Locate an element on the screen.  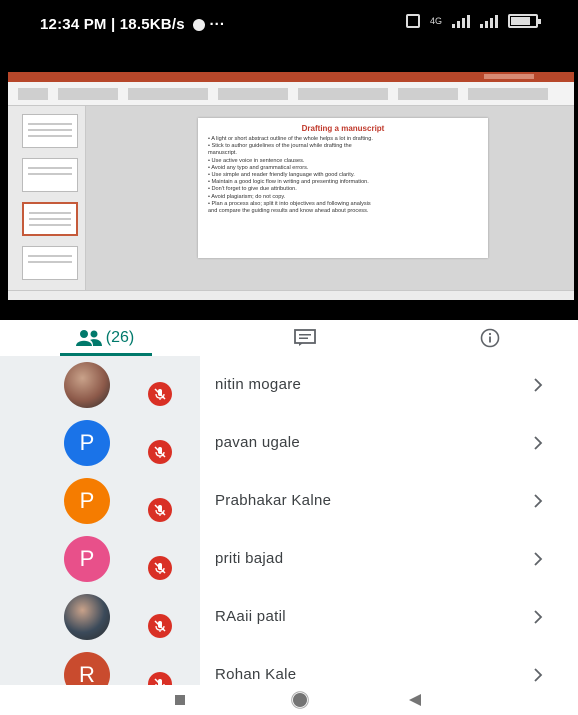
slide-thumbnail-selected is located at coordinates (50, 219).